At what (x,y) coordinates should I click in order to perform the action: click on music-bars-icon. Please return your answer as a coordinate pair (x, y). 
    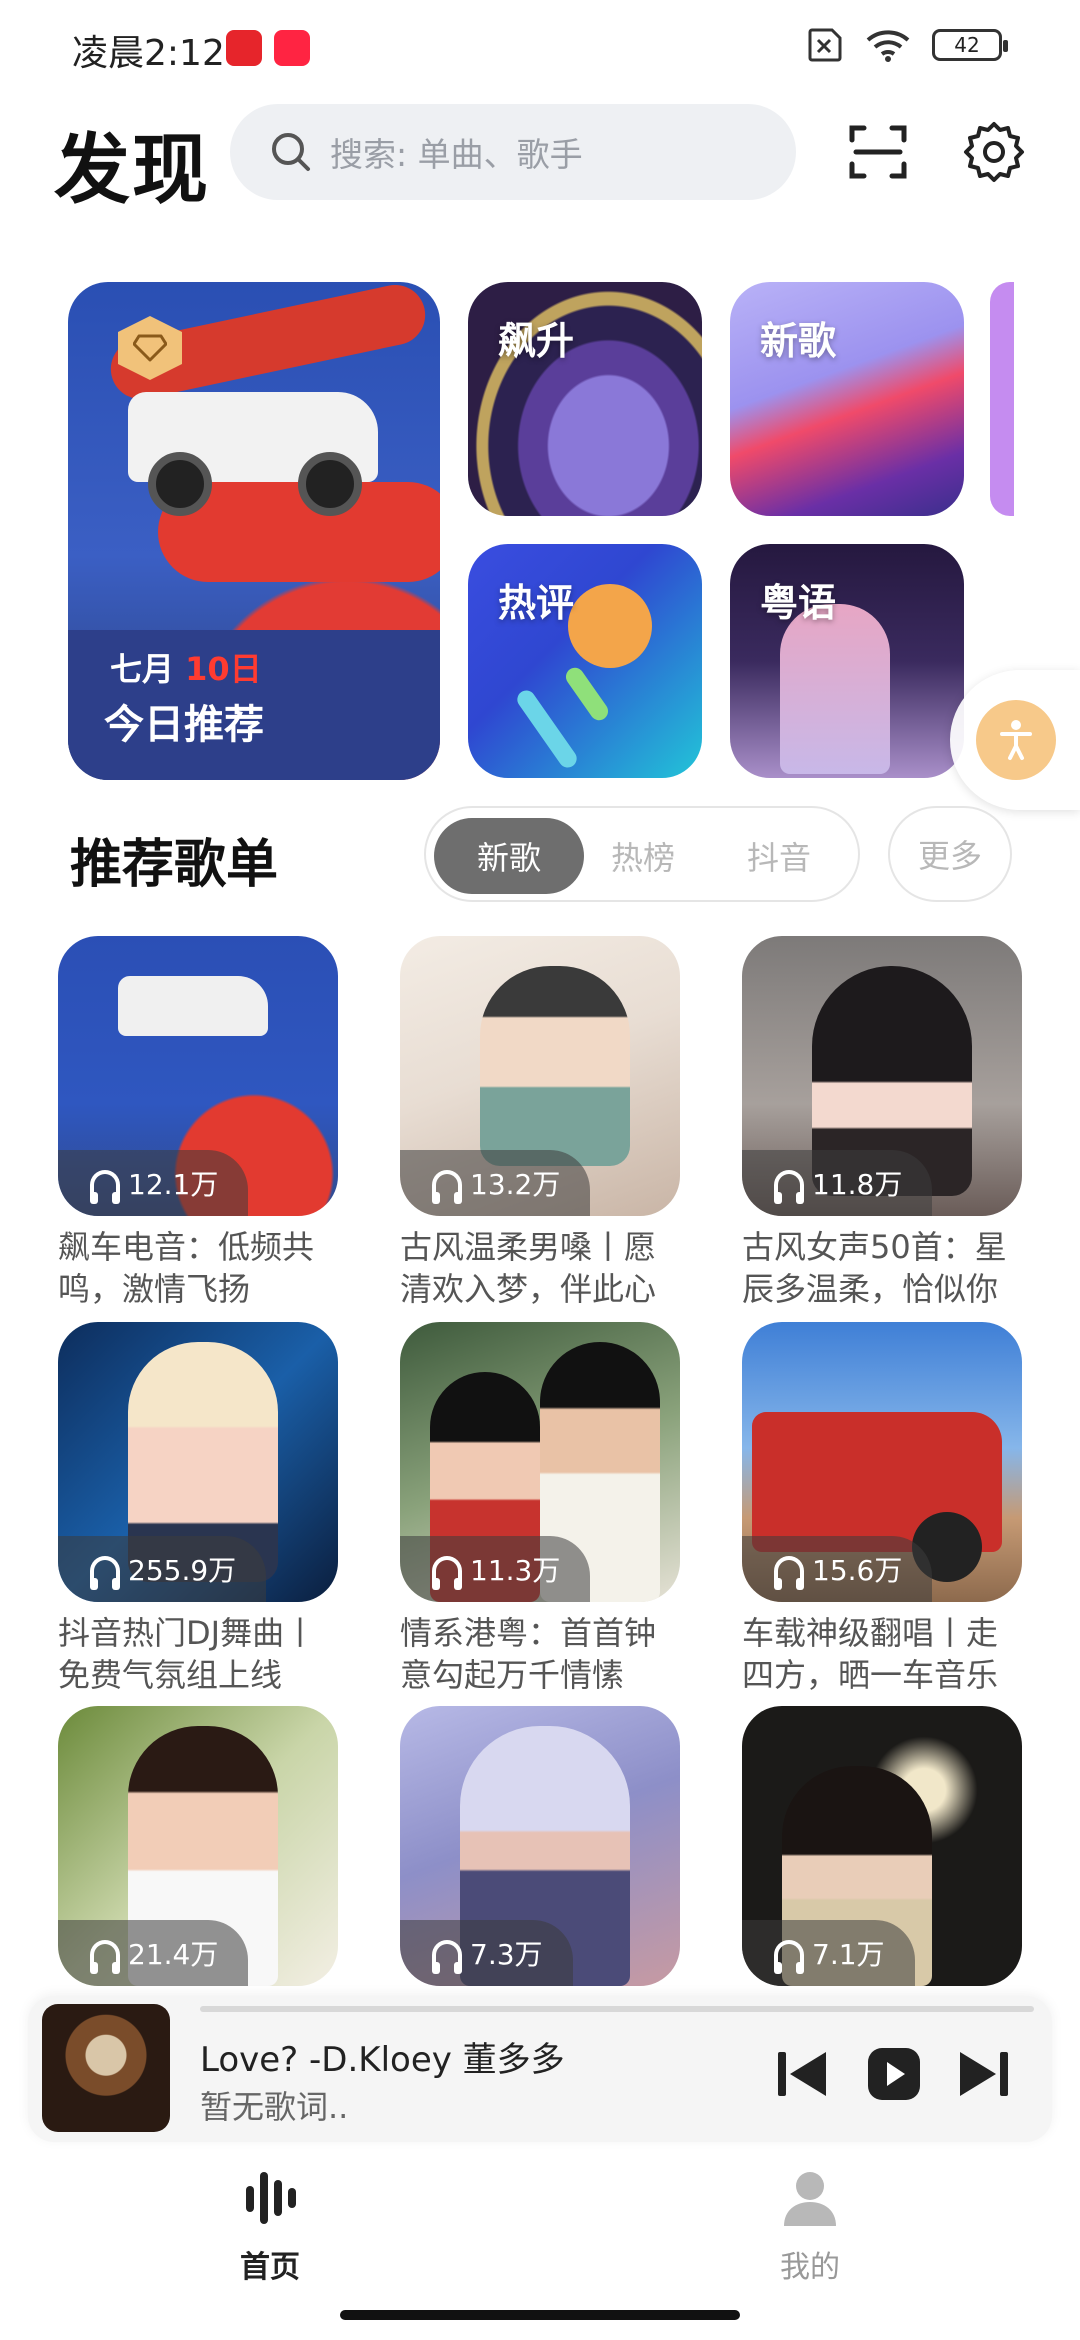
    Looking at the image, I should click on (271, 2198).